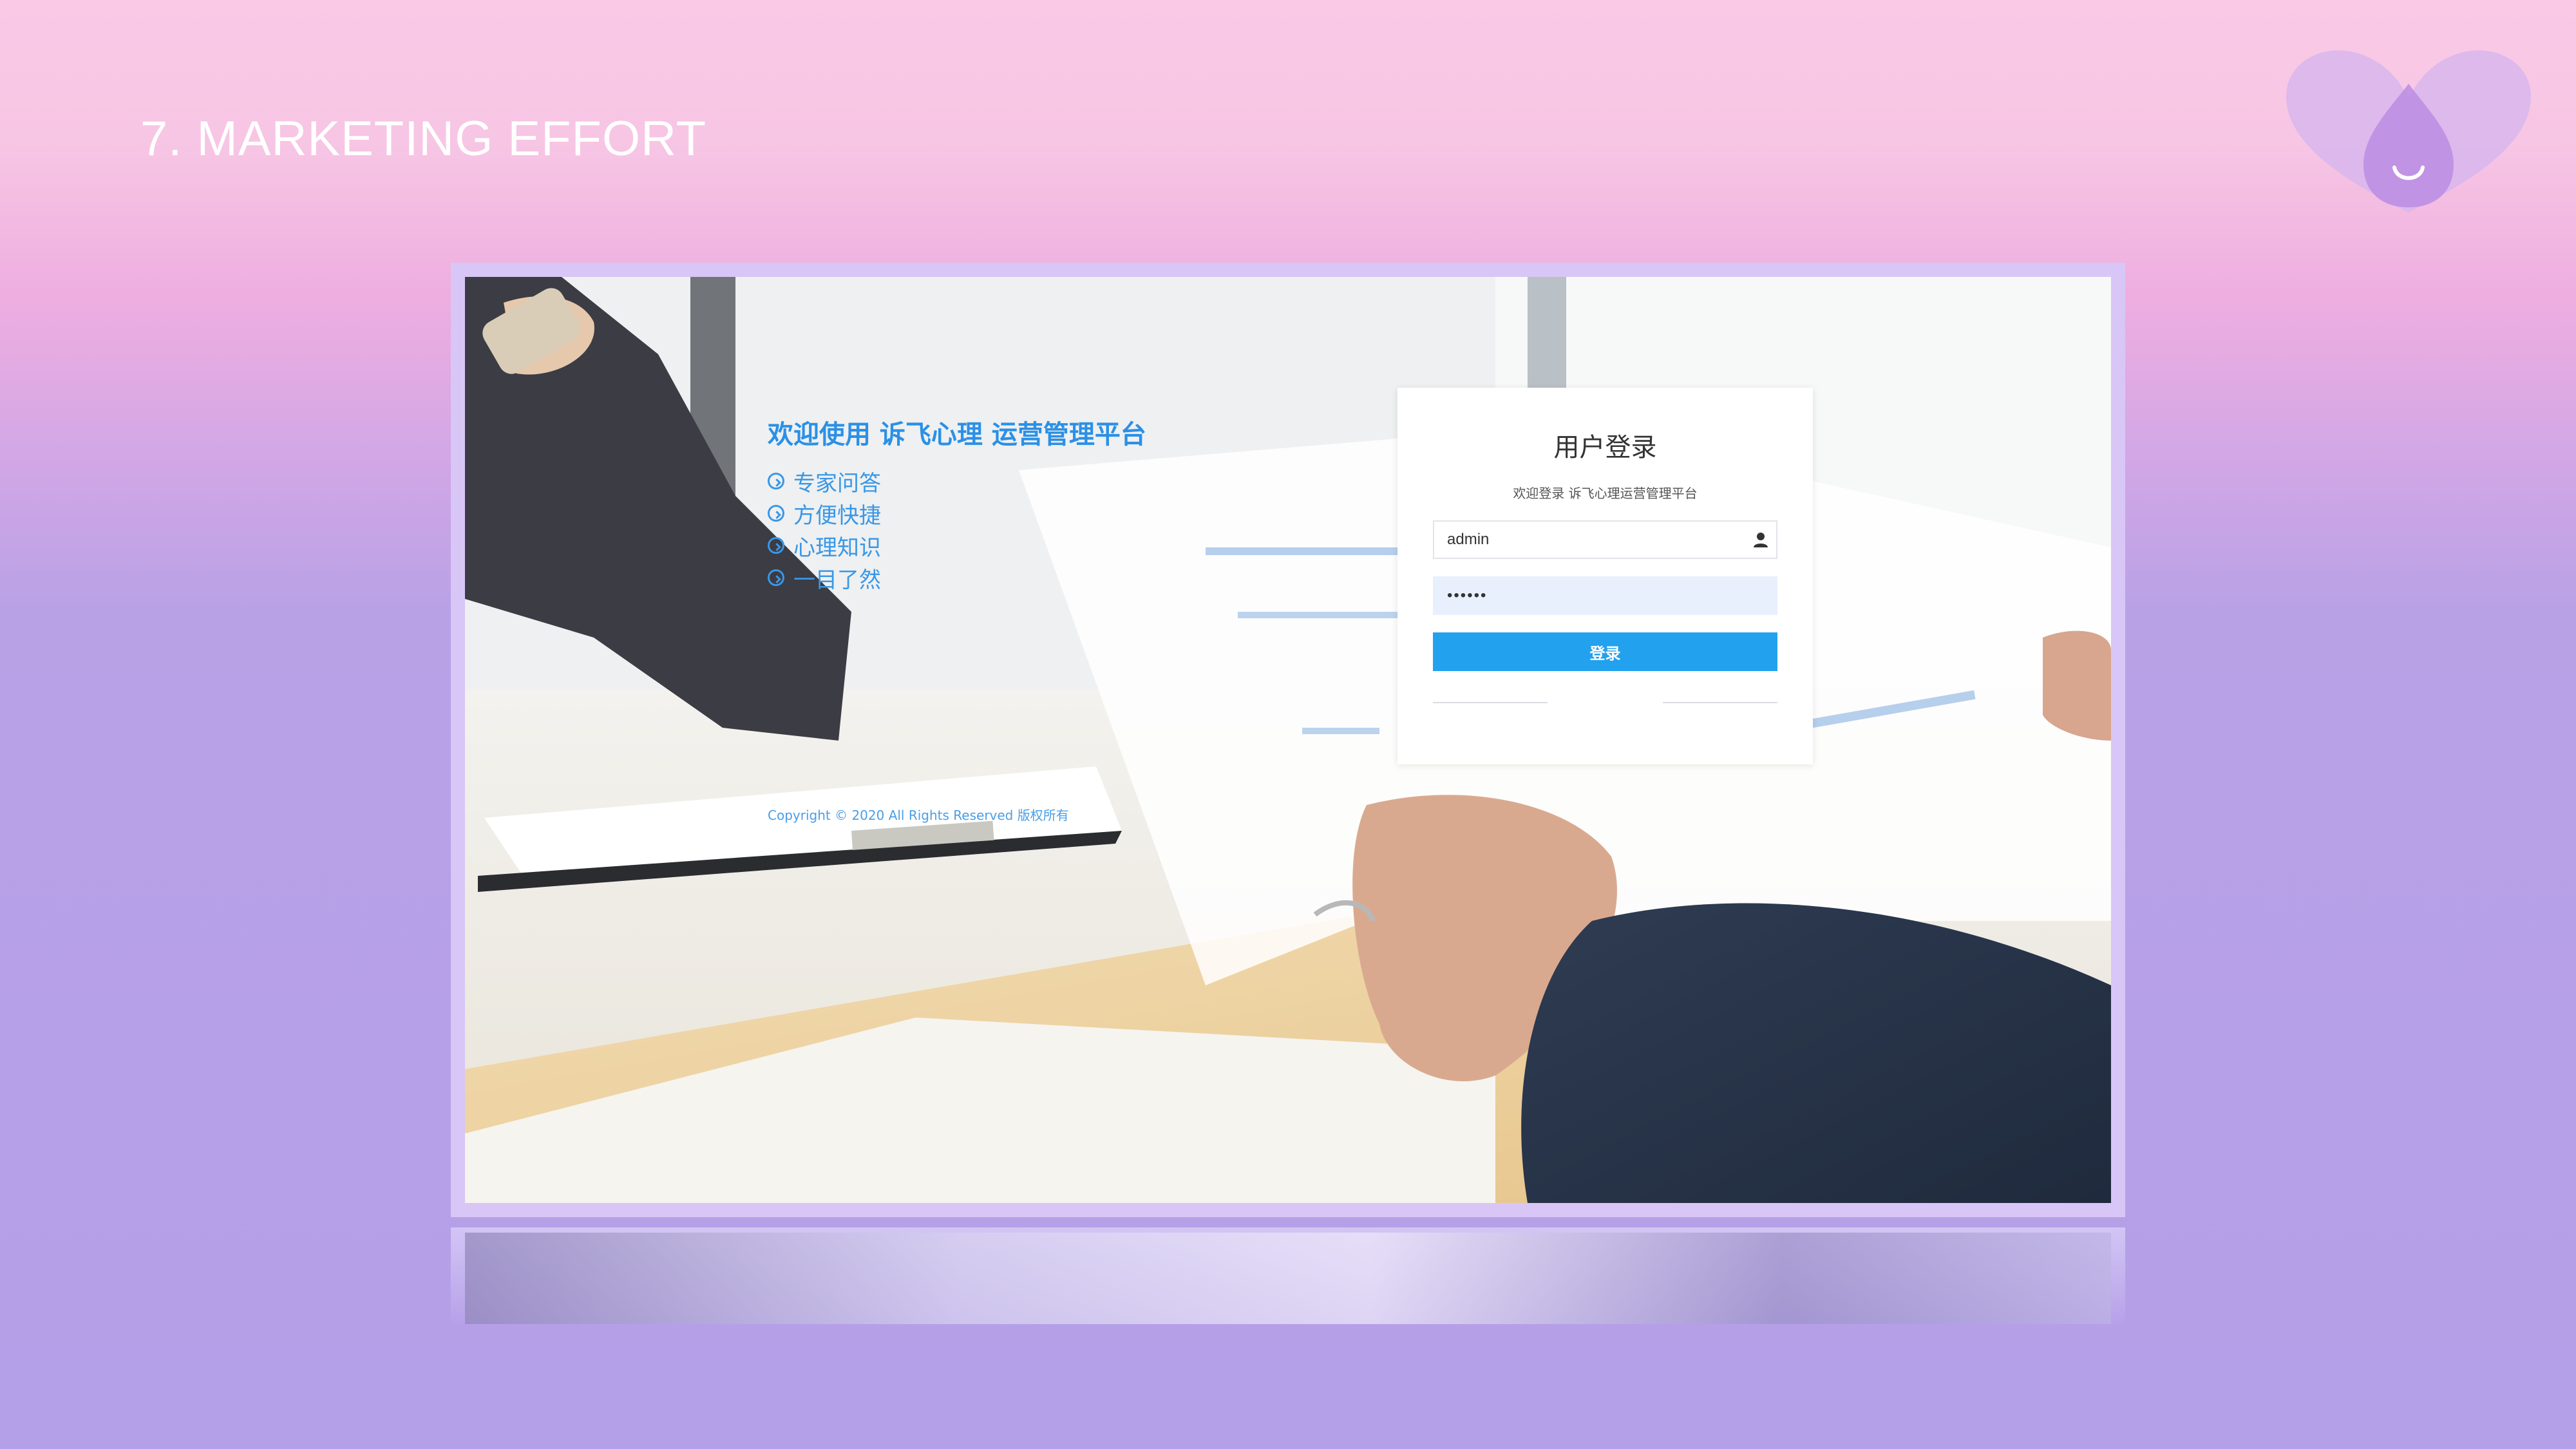 This screenshot has width=2576, height=1449. What do you see at coordinates (1605, 595) in the screenshot?
I see `password-input` at bounding box center [1605, 595].